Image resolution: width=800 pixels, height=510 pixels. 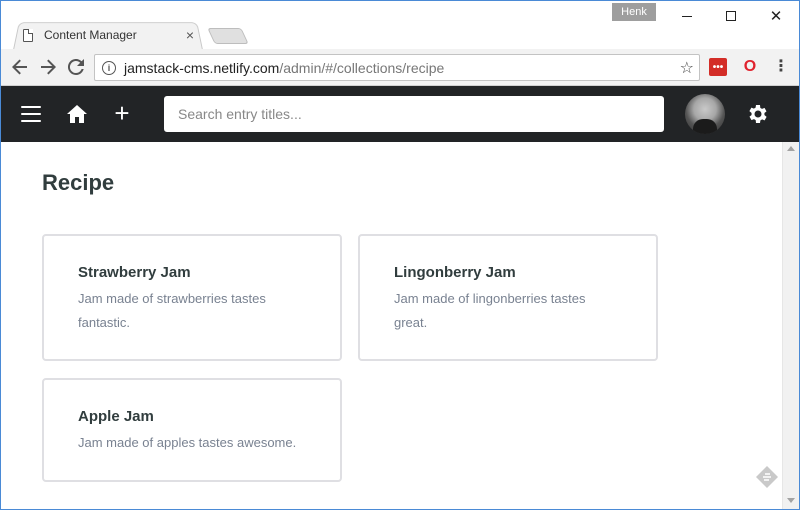 I want to click on vertical-scrollbar, so click(x=790, y=325).